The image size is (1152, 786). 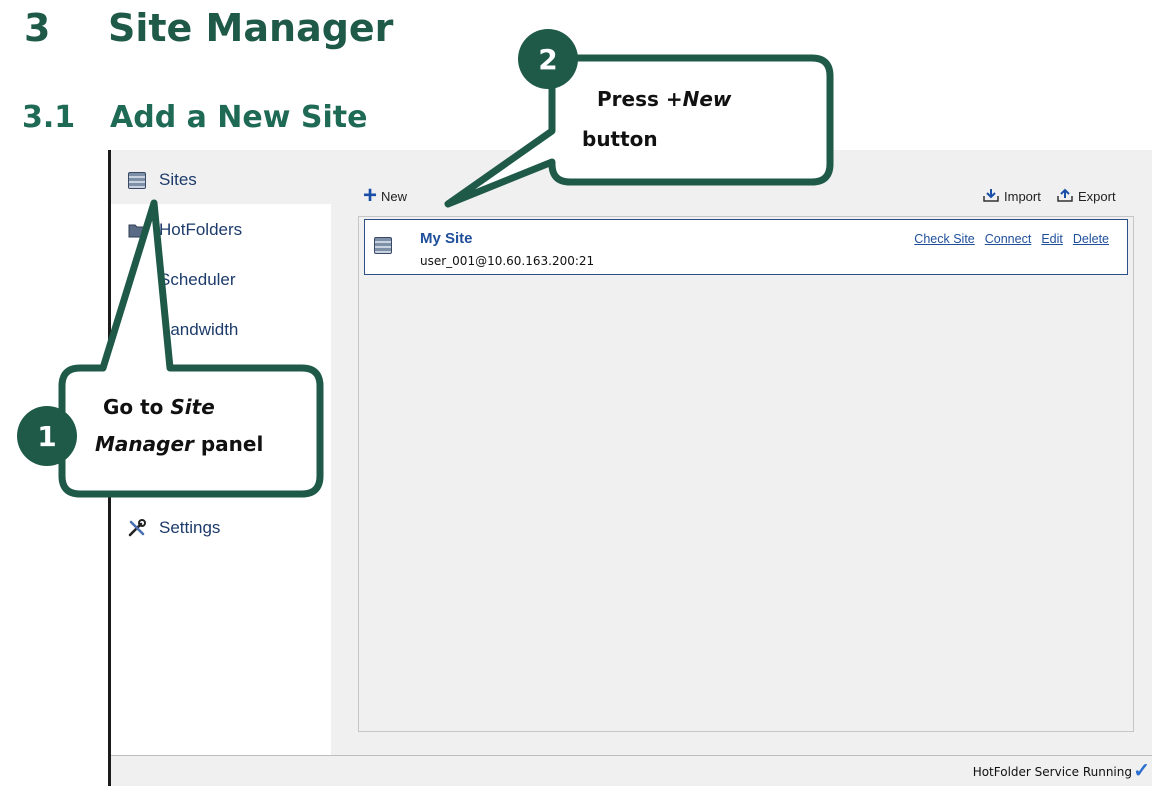 I want to click on callout-1-em: Site, so click(x=192, y=407).